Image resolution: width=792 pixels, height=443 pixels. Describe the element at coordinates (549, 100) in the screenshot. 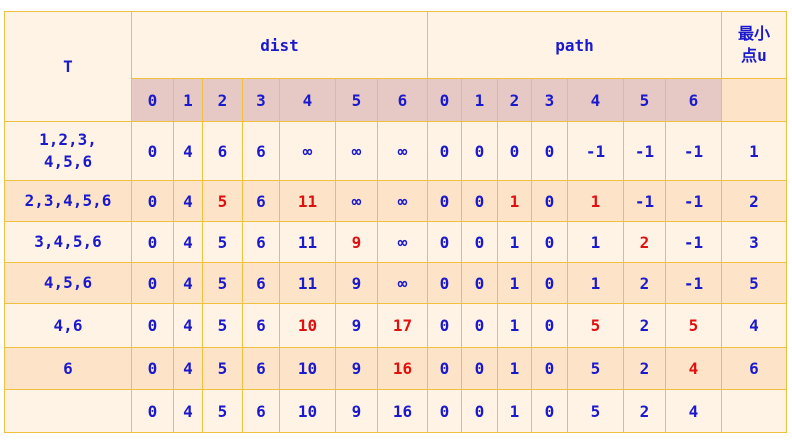

I see `path-index-3: 3` at that location.